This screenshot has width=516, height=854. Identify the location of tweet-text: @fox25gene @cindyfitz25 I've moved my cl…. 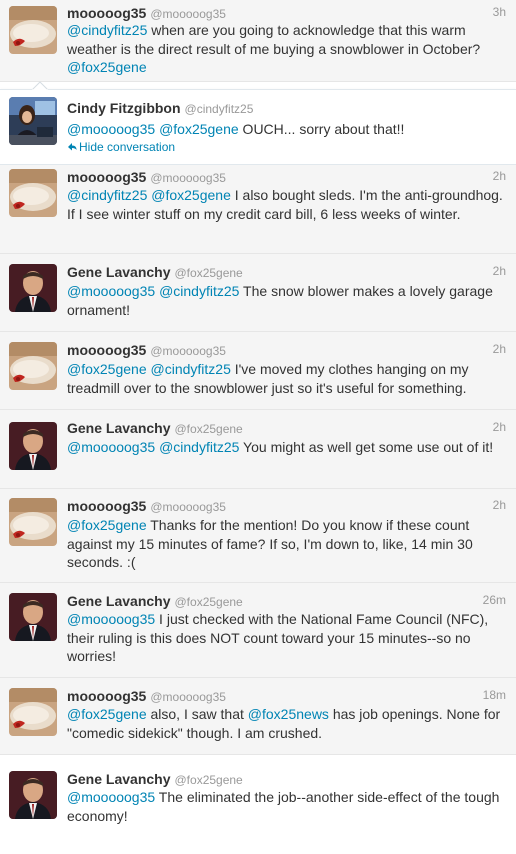
(289, 378).